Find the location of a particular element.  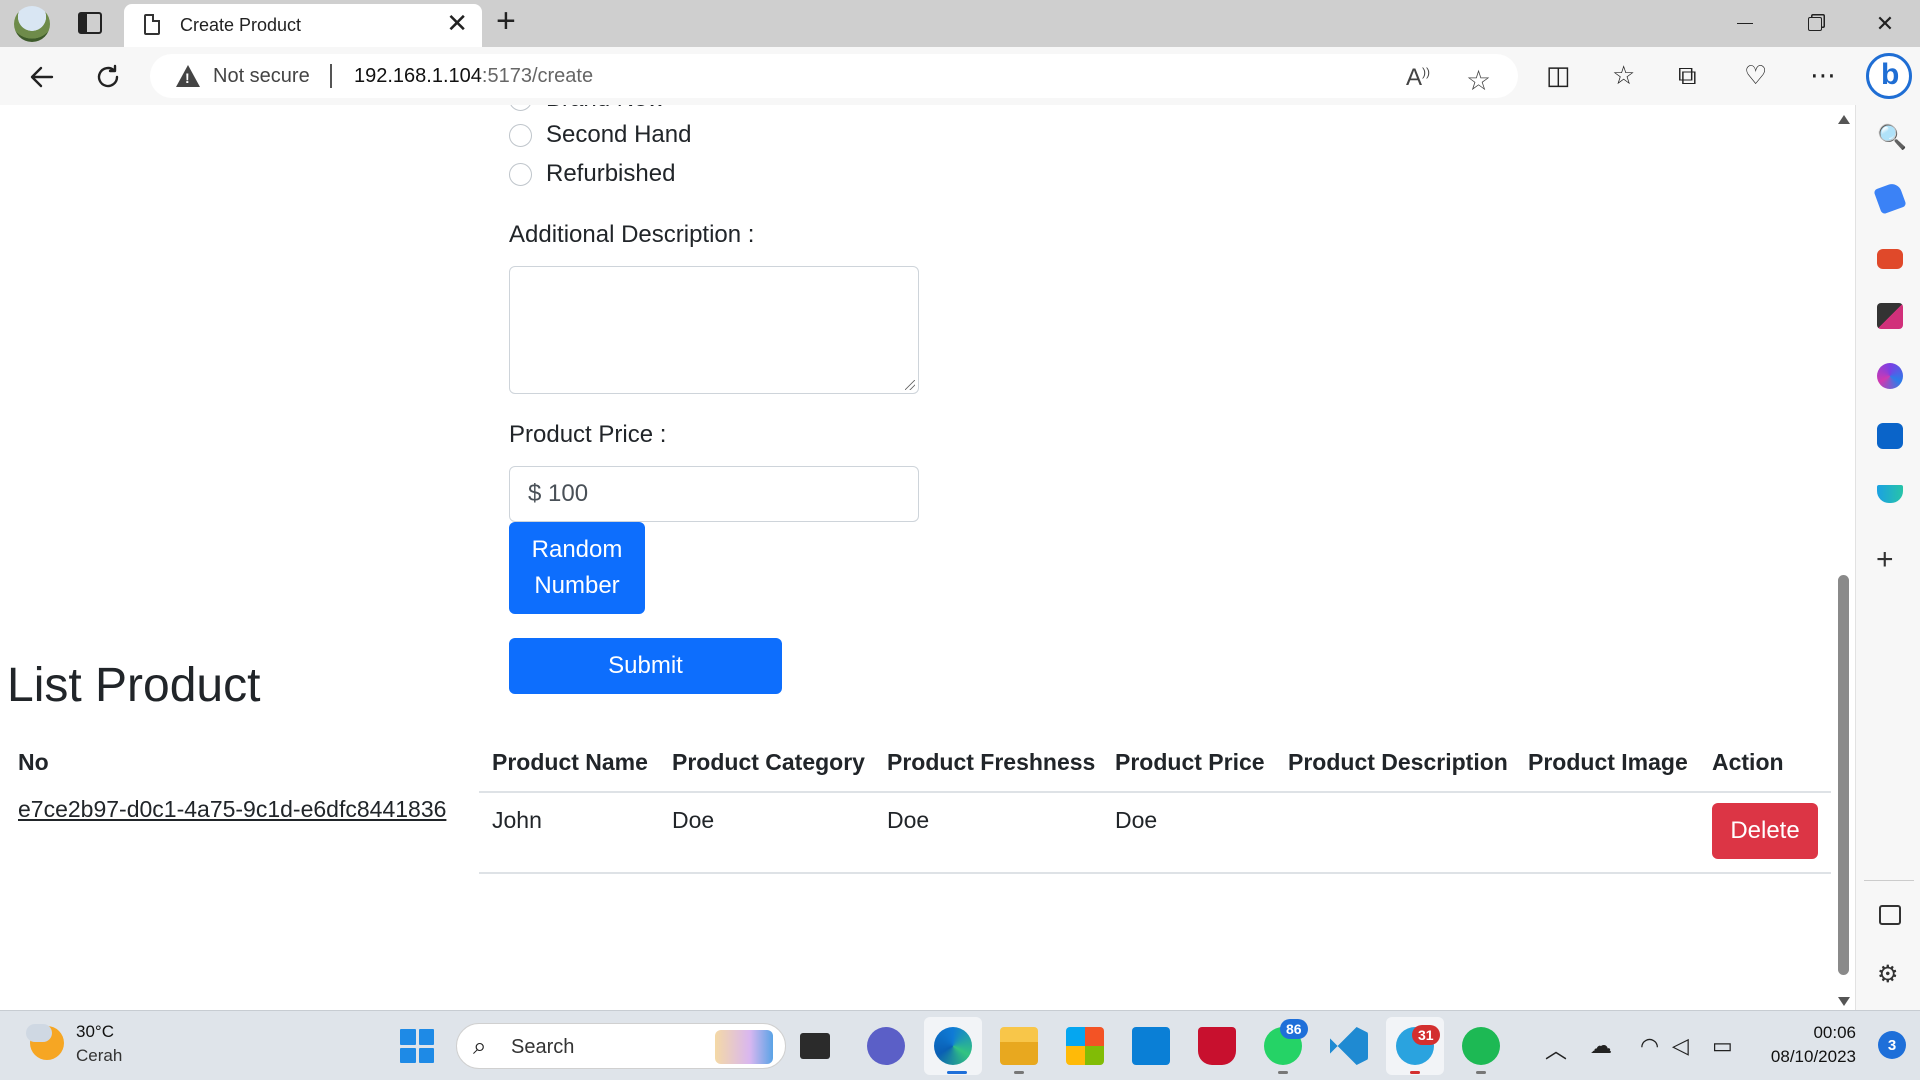

microsoft365-icon is located at coordinates (1890, 376).